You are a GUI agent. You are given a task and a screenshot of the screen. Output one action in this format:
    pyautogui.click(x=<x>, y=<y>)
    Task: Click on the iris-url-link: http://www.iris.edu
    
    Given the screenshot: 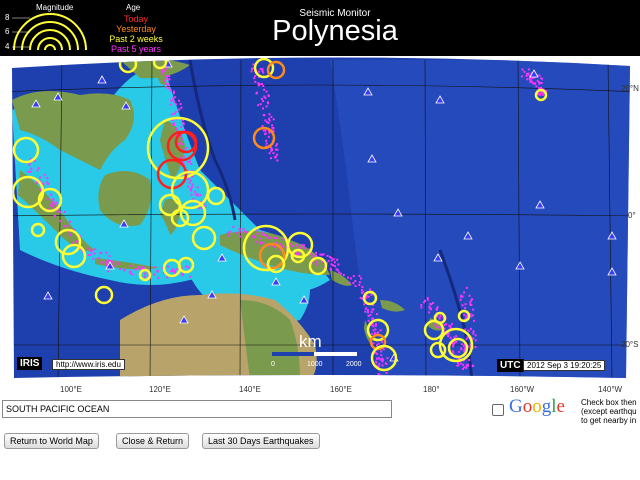 What is the action you would take?
    pyautogui.click(x=88, y=364)
    